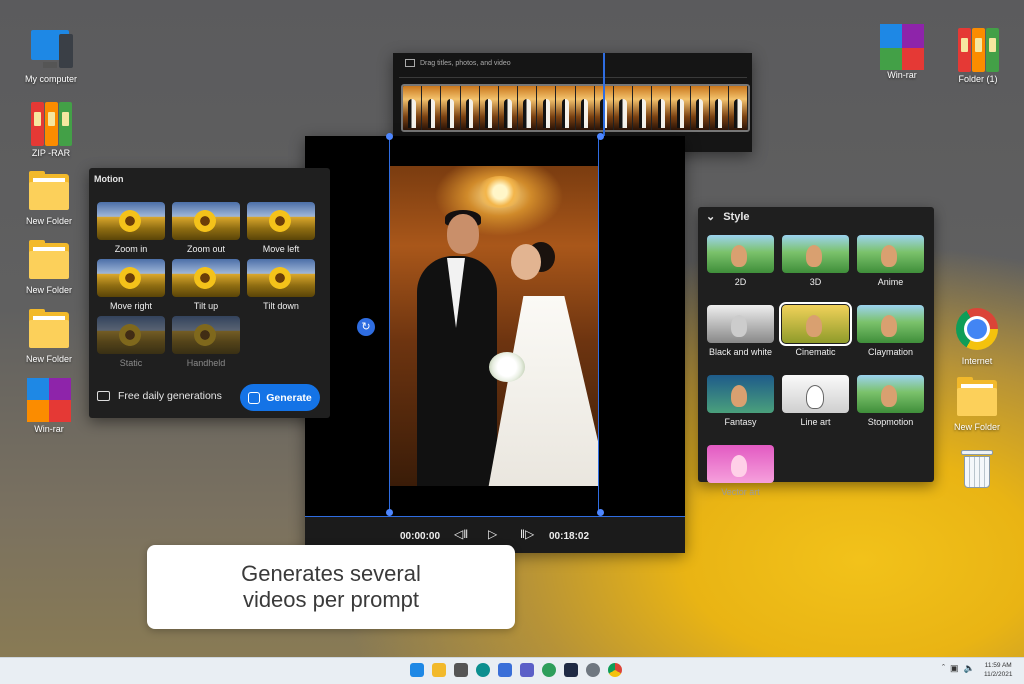  What do you see at coordinates (736, 216) in the screenshot?
I see `style-title: Style` at bounding box center [736, 216].